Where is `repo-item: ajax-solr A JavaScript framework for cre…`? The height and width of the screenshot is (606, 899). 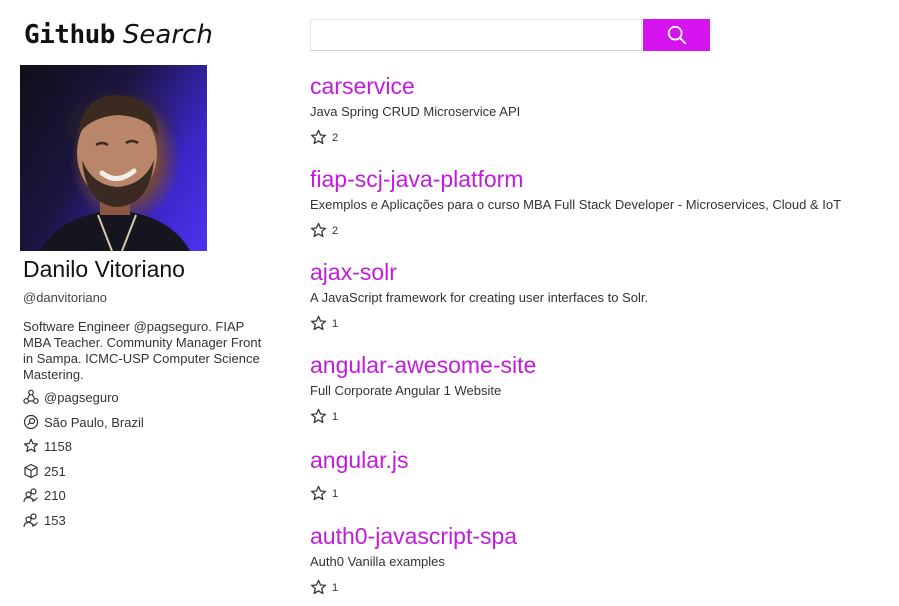 repo-item: ajax-solr A JavaScript framework for cre… is located at coordinates (479, 294).